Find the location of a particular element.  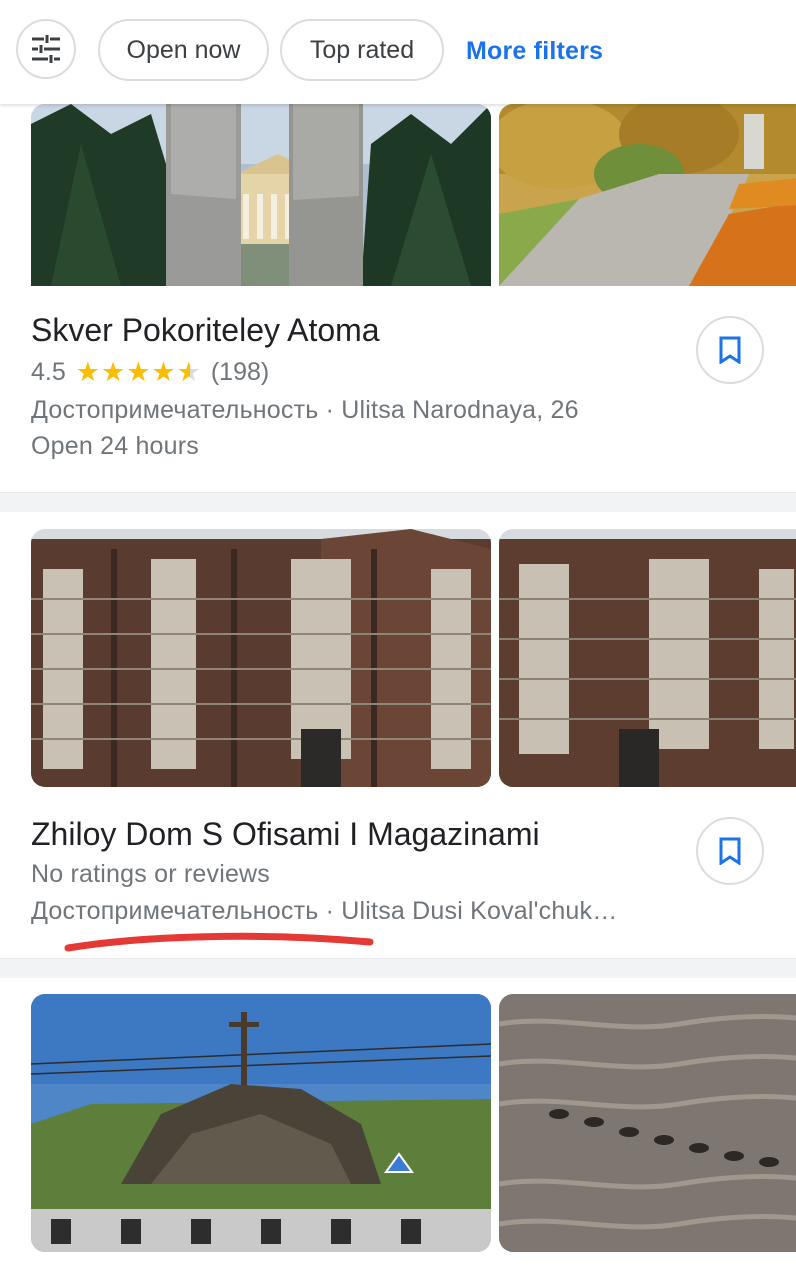

rating-value: 4.5 is located at coordinates (48, 372).